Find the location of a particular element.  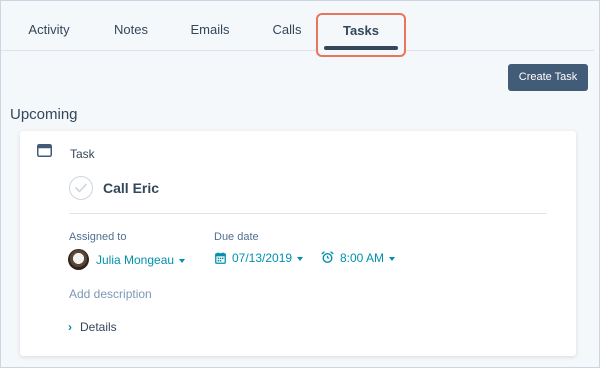

task-icon is located at coordinates (44, 150).